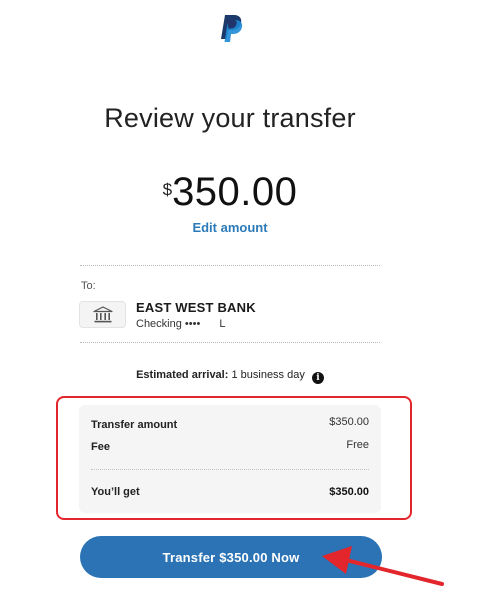 This screenshot has height=596, width=493. Describe the element at coordinates (167, 189) in the screenshot. I see `currency-symbol: $` at that location.